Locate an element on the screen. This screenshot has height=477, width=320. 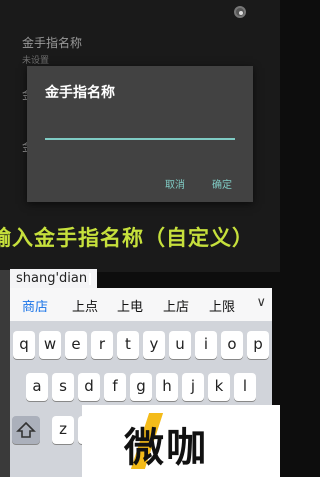
key-a: a is located at coordinates (37, 387).